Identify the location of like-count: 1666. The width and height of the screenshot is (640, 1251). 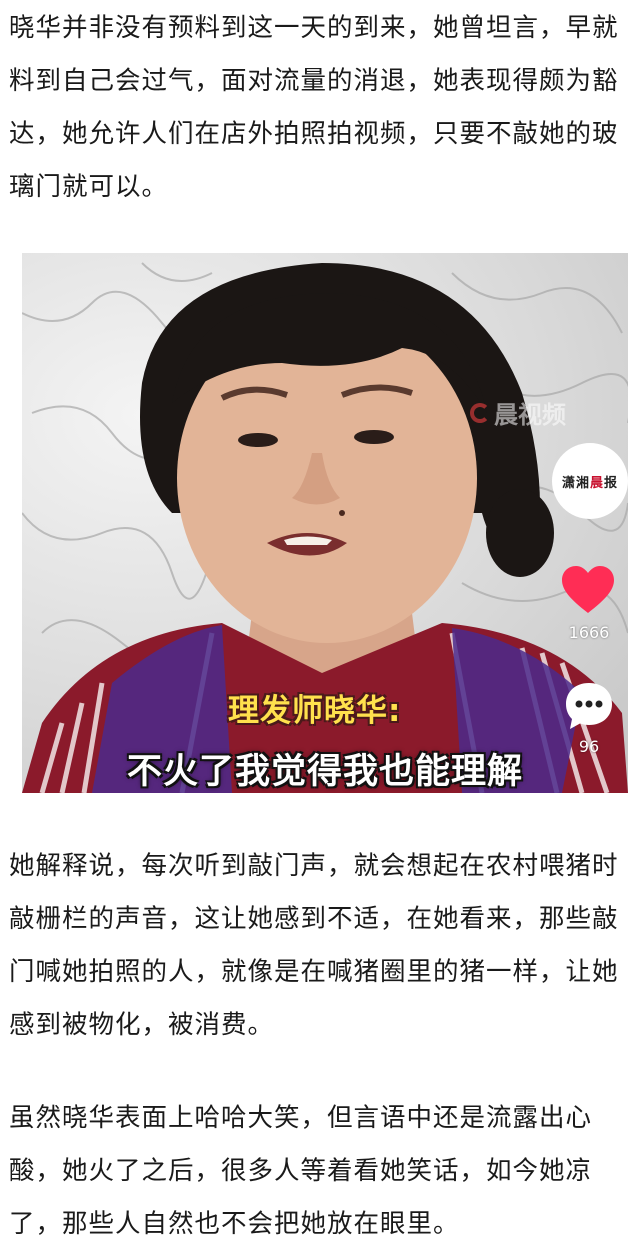
(589, 632).